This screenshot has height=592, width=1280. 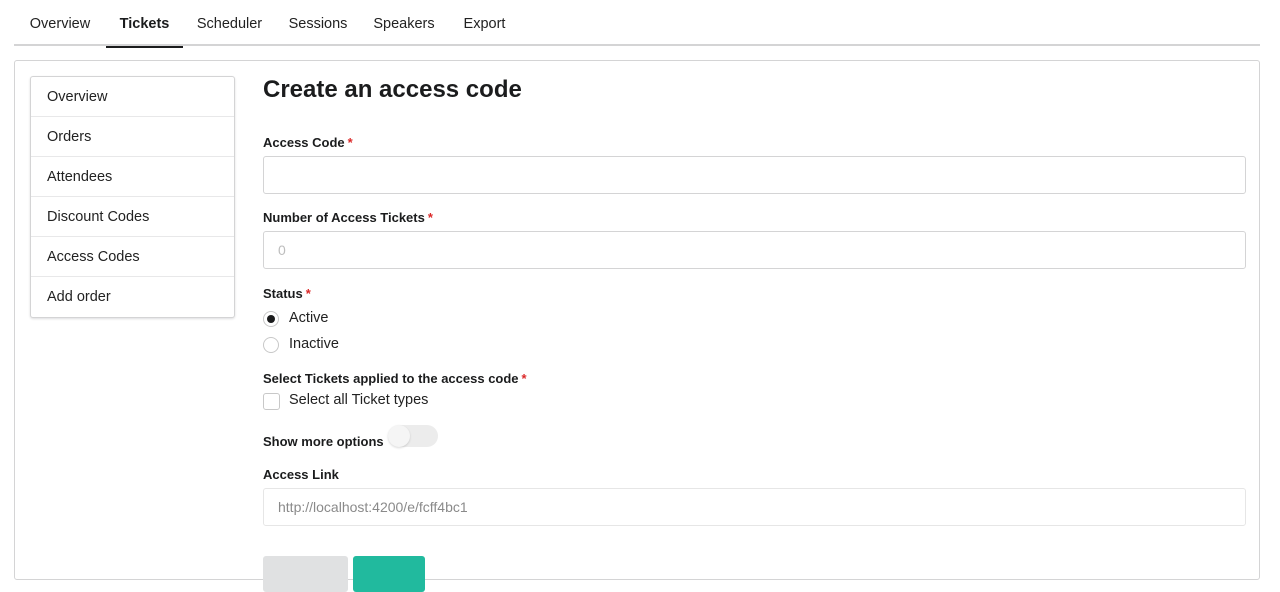 I want to click on side-item-discount-codes: Discount Codes, so click(x=132, y=217).